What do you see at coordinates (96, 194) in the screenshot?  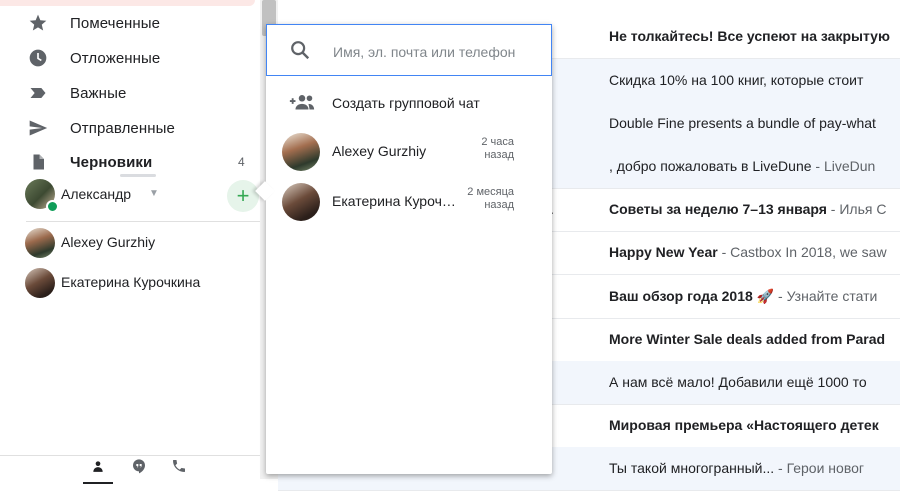 I see `hangouts-user-name: Александр` at bounding box center [96, 194].